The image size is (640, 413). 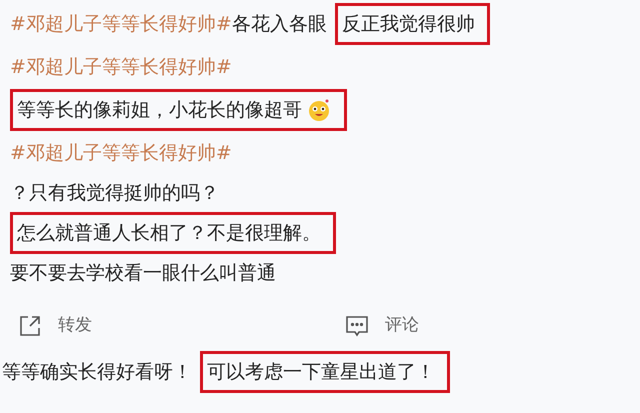 I want to click on action-label: 评论, so click(x=402, y=326).